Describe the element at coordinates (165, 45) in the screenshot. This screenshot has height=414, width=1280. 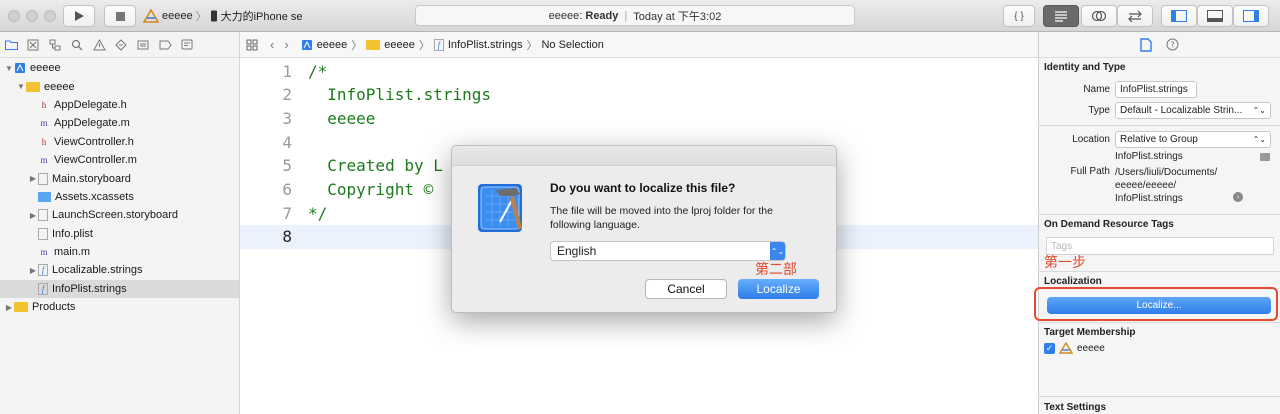
I see `breakpoint-icon` at that location.